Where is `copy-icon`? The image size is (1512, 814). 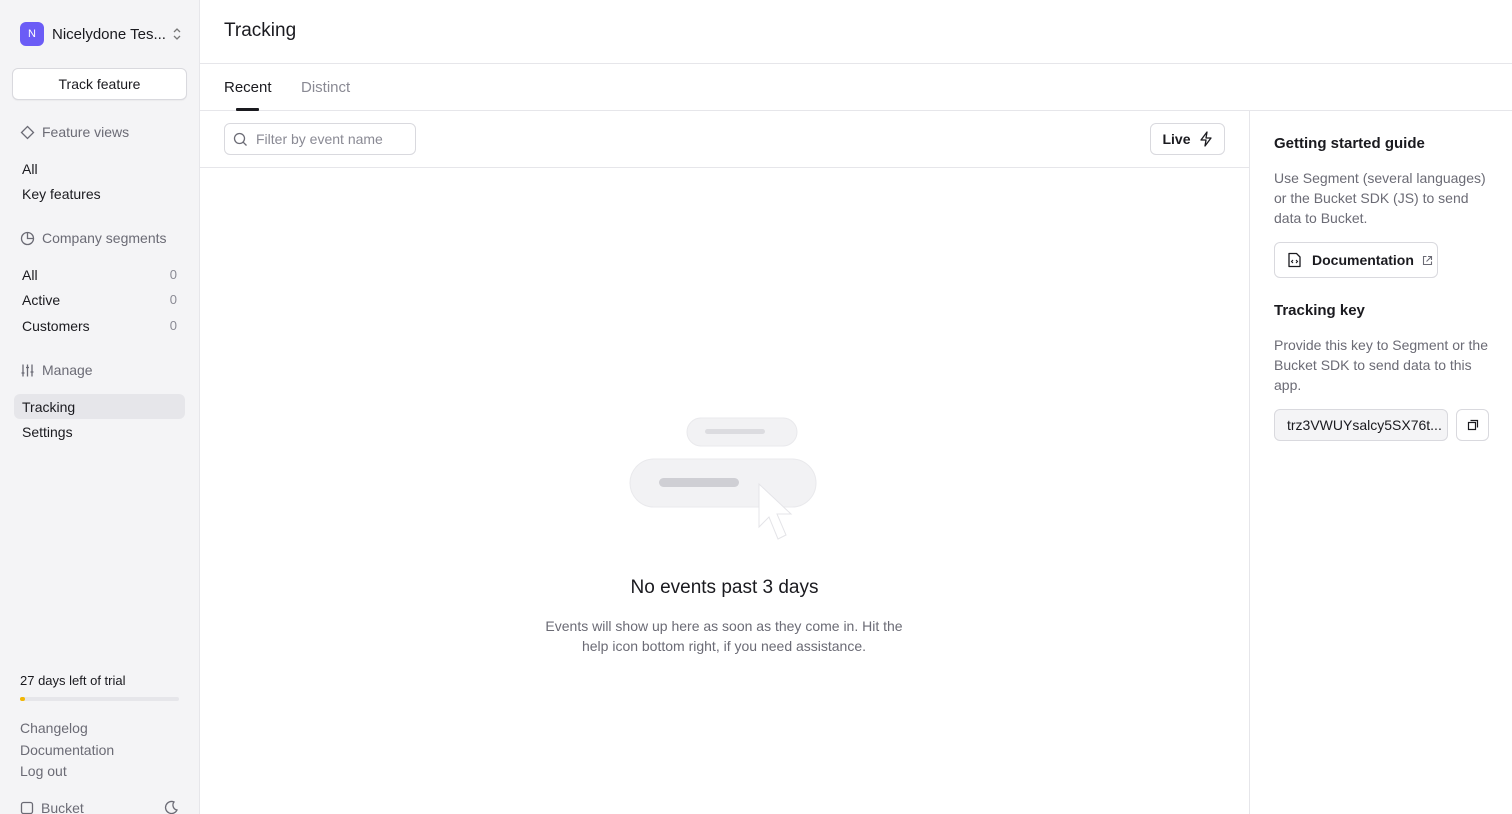
copy-icon is located at coordinates (1472, 425).